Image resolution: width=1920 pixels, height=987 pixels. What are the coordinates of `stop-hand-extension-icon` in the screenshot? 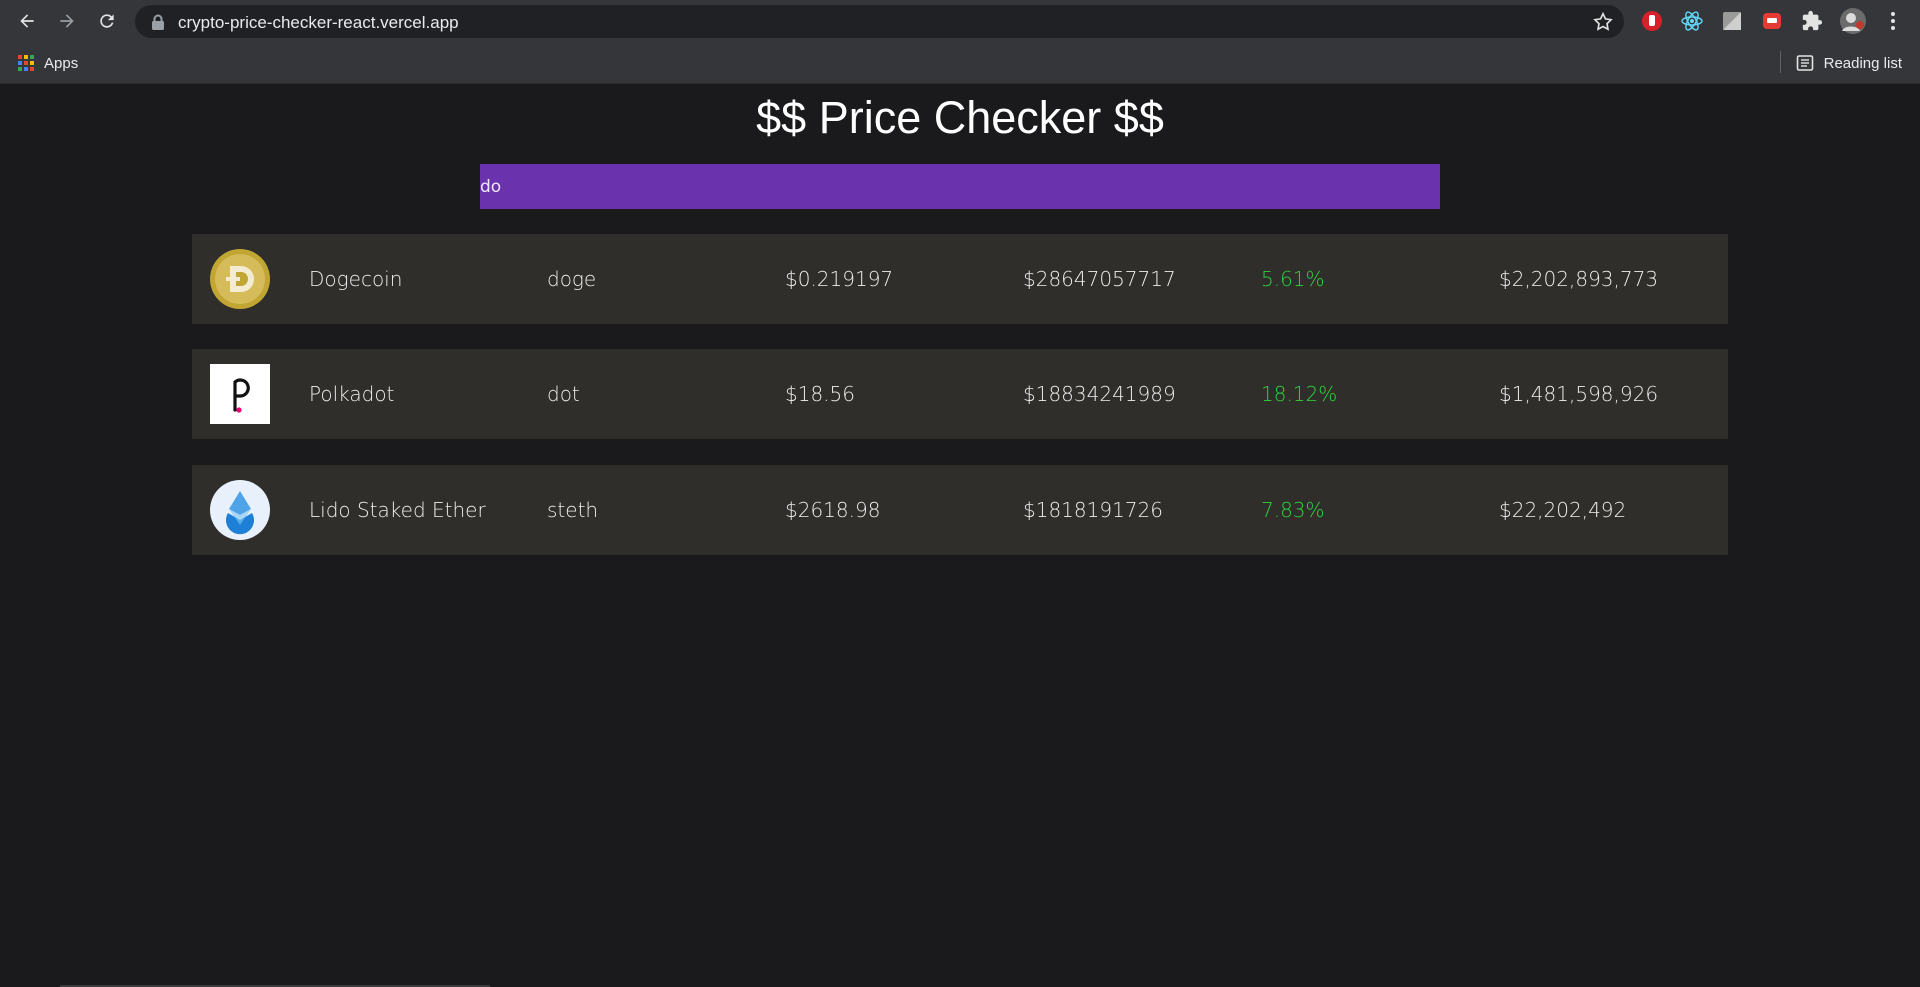 It's located at (1652, 21).